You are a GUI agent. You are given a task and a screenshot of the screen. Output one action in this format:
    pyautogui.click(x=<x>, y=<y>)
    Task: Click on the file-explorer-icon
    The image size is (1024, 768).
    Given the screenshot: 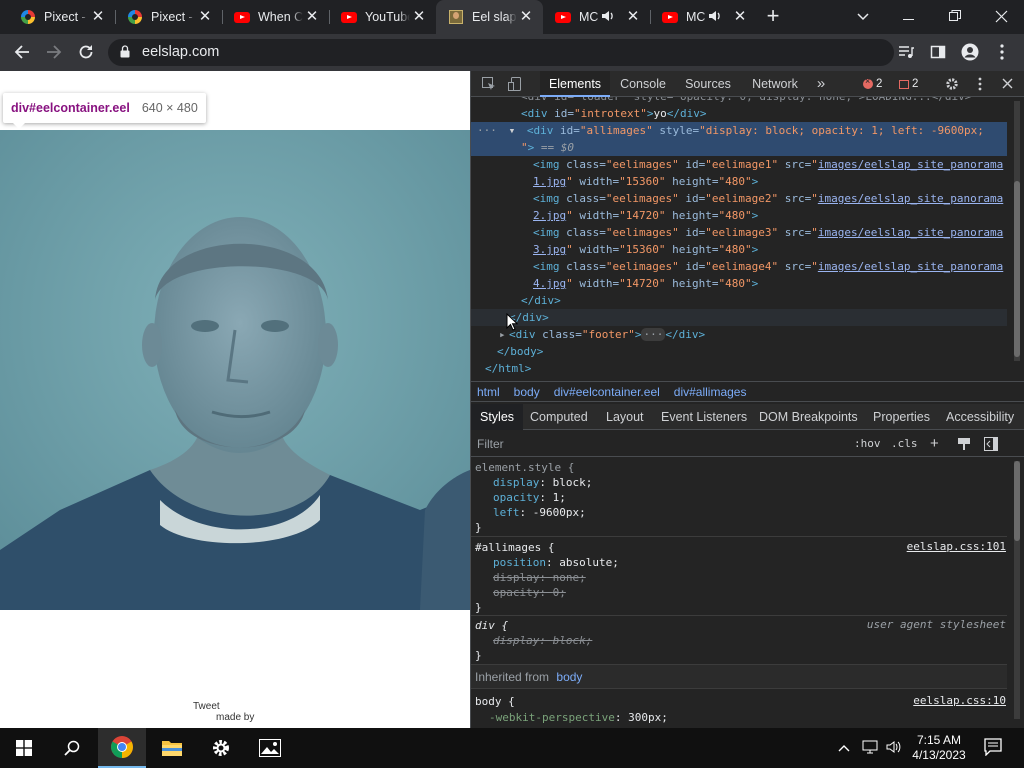 What is the action you would take?
    pyautogui.click(x=172, y=748)
    